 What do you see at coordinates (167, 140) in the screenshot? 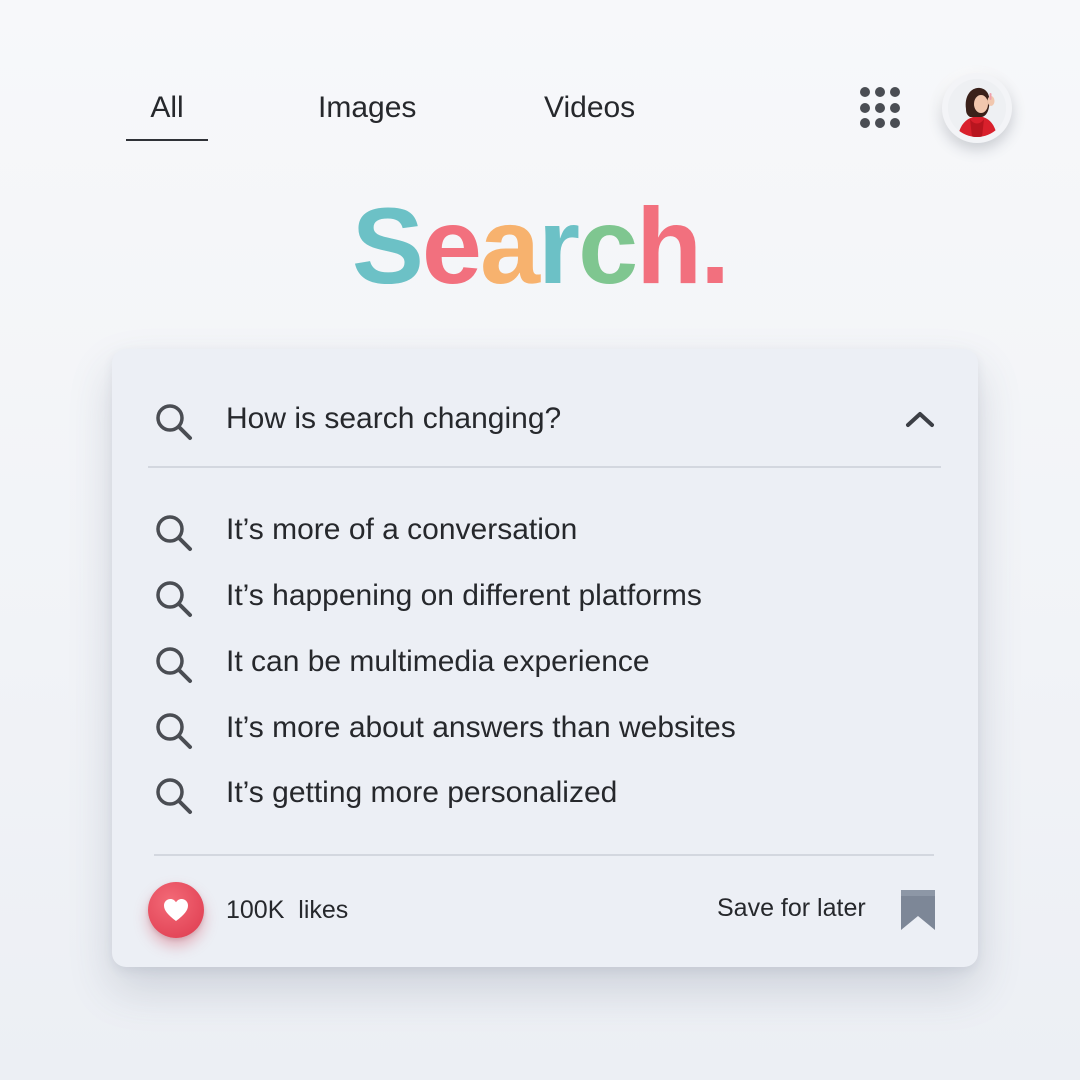
I see `active-tab-indicator` at bounding box center [167, 140].